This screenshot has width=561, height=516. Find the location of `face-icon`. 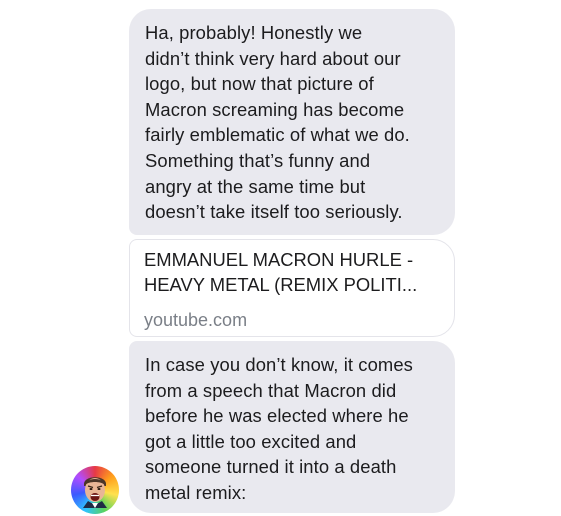

face-icon is located at coordinates (95, 492).